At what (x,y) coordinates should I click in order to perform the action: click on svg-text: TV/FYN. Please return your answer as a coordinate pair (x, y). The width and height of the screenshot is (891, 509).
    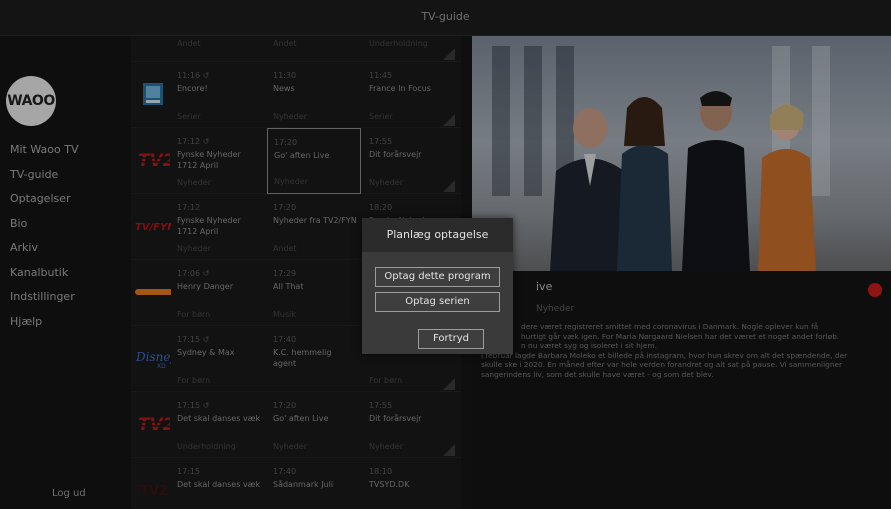
    Looking at the image, I should click on (153, 227).